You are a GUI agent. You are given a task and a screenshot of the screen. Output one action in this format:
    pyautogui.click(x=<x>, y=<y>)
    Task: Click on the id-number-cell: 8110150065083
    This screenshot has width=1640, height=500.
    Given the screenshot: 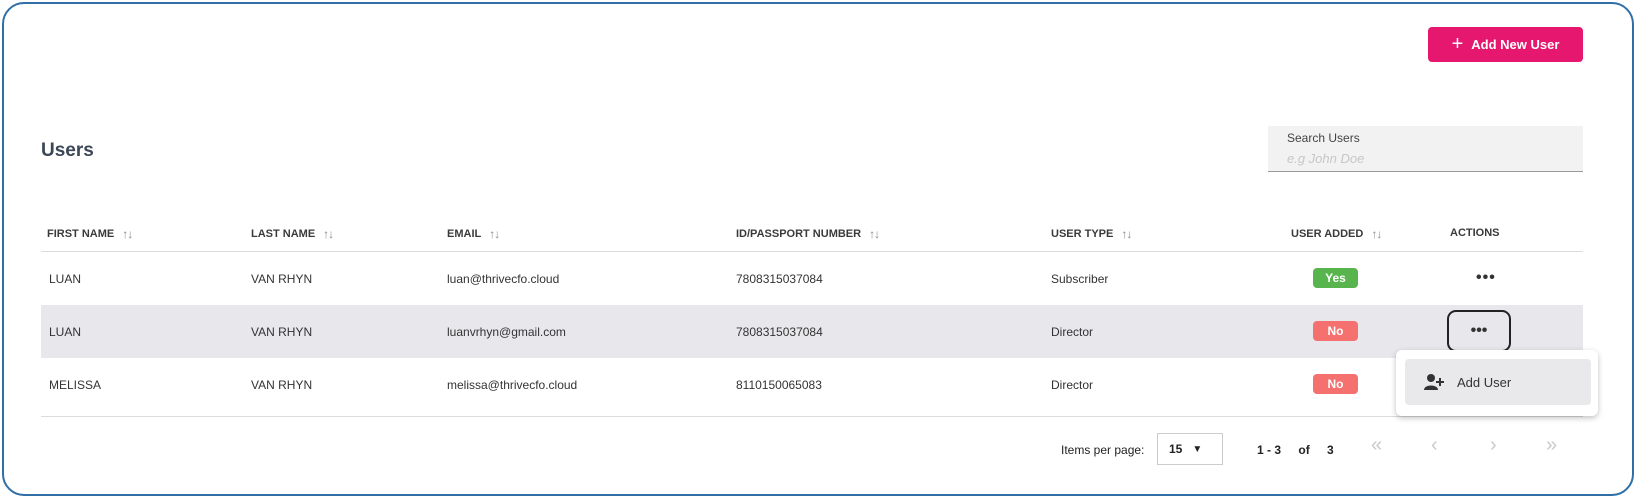 What is the action you would take?
    pyautogui.click(x=779, y=385)
    